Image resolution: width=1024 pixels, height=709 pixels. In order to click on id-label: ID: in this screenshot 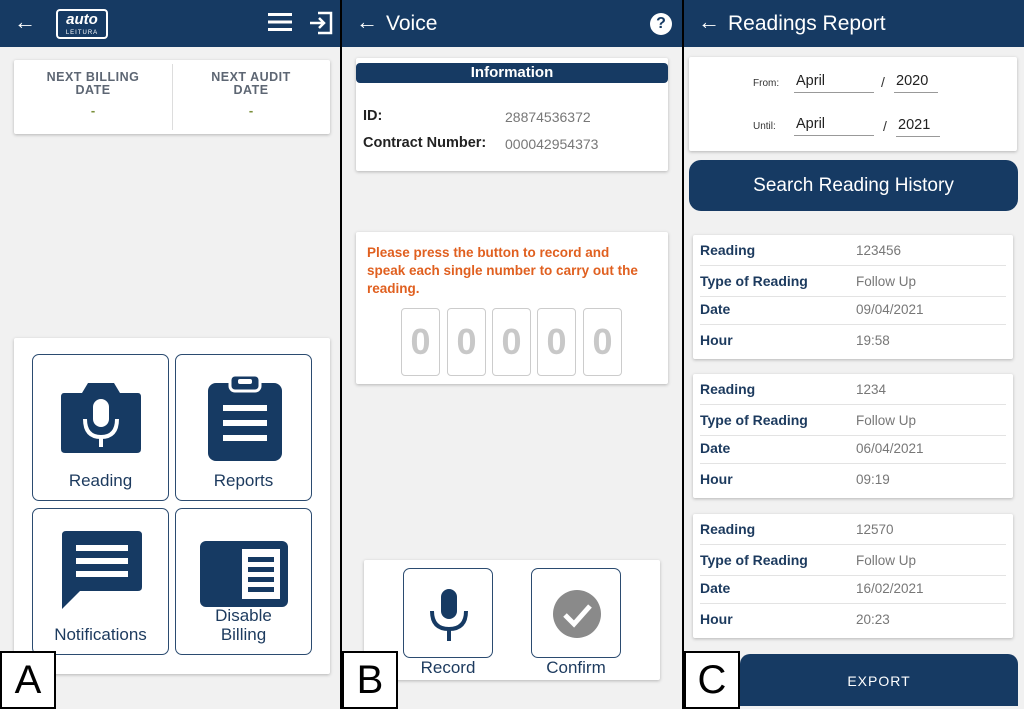, I will do `click(373, 116)`.